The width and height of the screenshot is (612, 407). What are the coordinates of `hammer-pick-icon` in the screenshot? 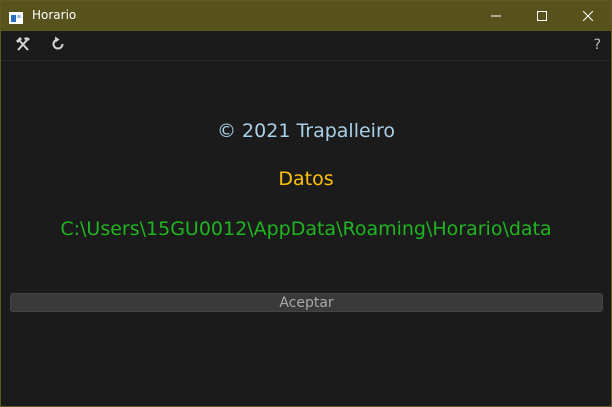 It's located at (23, 46).